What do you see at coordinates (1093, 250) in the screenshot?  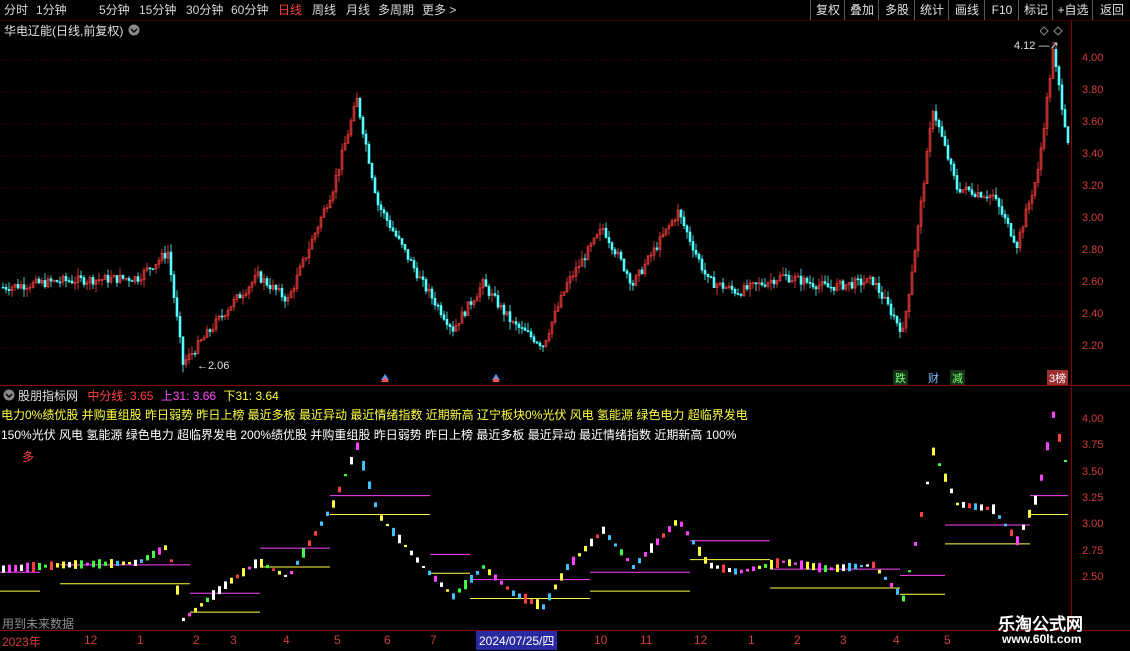 I see `price-tick: 2.80` at bounding box center [1093, 250].